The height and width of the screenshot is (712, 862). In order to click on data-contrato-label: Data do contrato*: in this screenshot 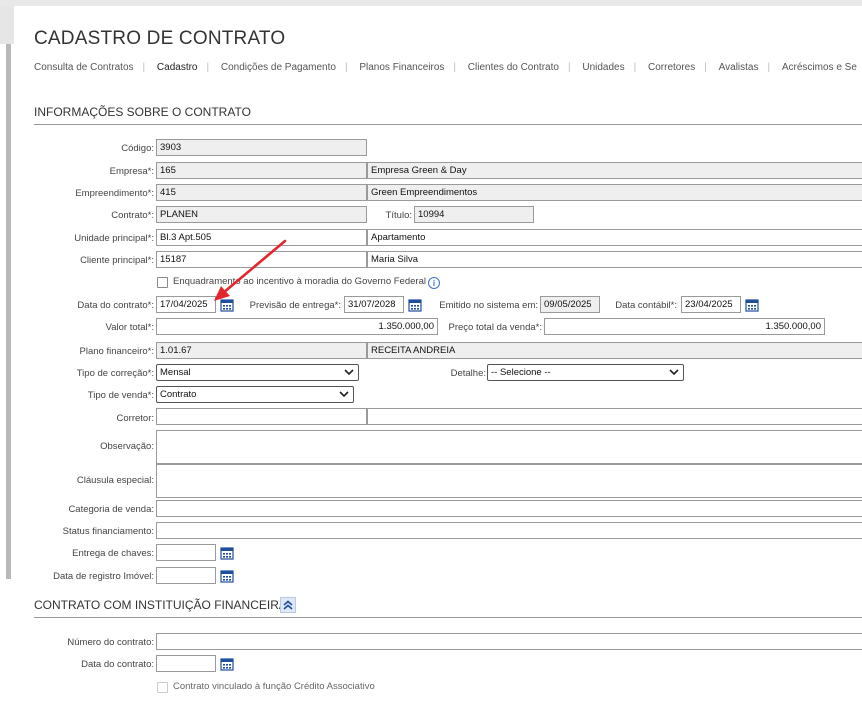, I will do `click(115, 305)`.